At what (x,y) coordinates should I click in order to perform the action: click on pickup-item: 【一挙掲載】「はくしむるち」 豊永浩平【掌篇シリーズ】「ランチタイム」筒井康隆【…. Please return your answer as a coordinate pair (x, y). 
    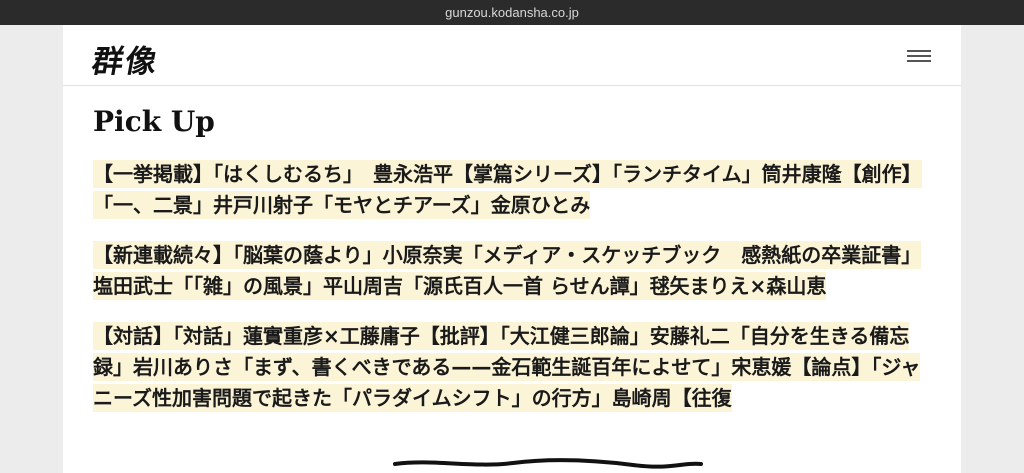
    Looking at the image, I should click on (513, 190).